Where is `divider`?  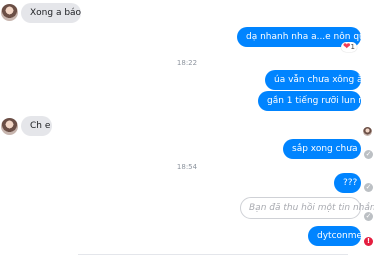
divider is located at coordinates (213, 254).